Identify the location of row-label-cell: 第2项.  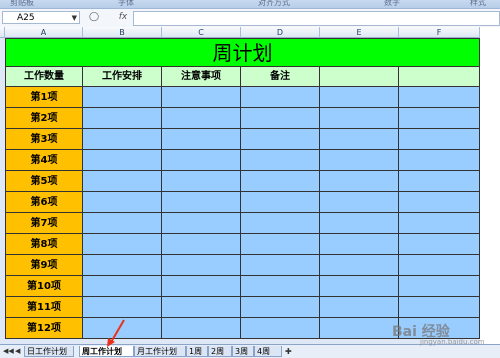
(44, 118).